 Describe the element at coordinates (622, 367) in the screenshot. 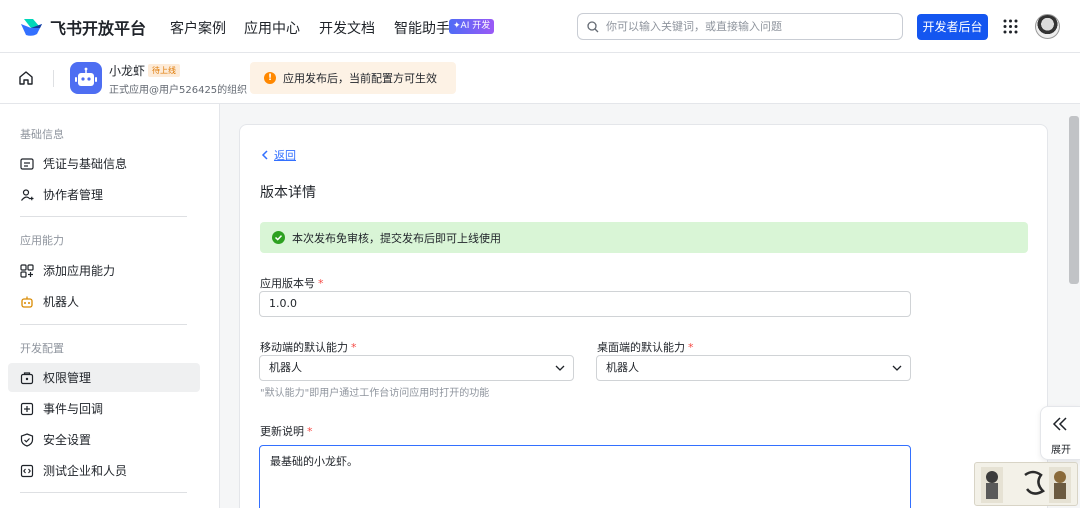

I see `desktop-default-value: 机器人` at that location.